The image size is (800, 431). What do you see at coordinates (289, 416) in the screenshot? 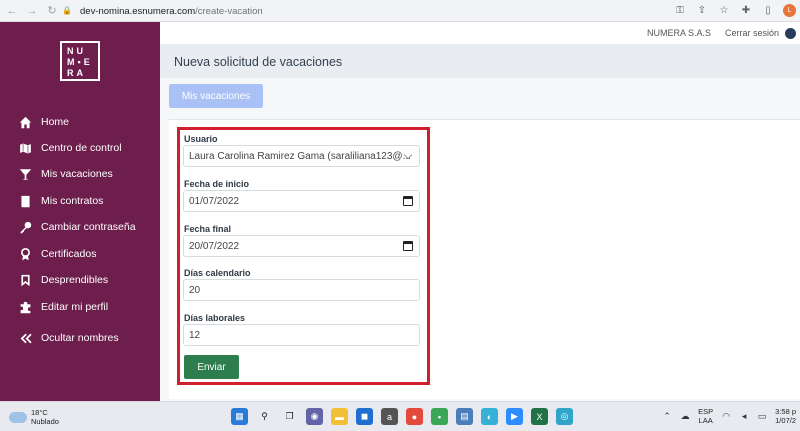
I see `task-view-icon: ❐` at bounding box center [289, 416].